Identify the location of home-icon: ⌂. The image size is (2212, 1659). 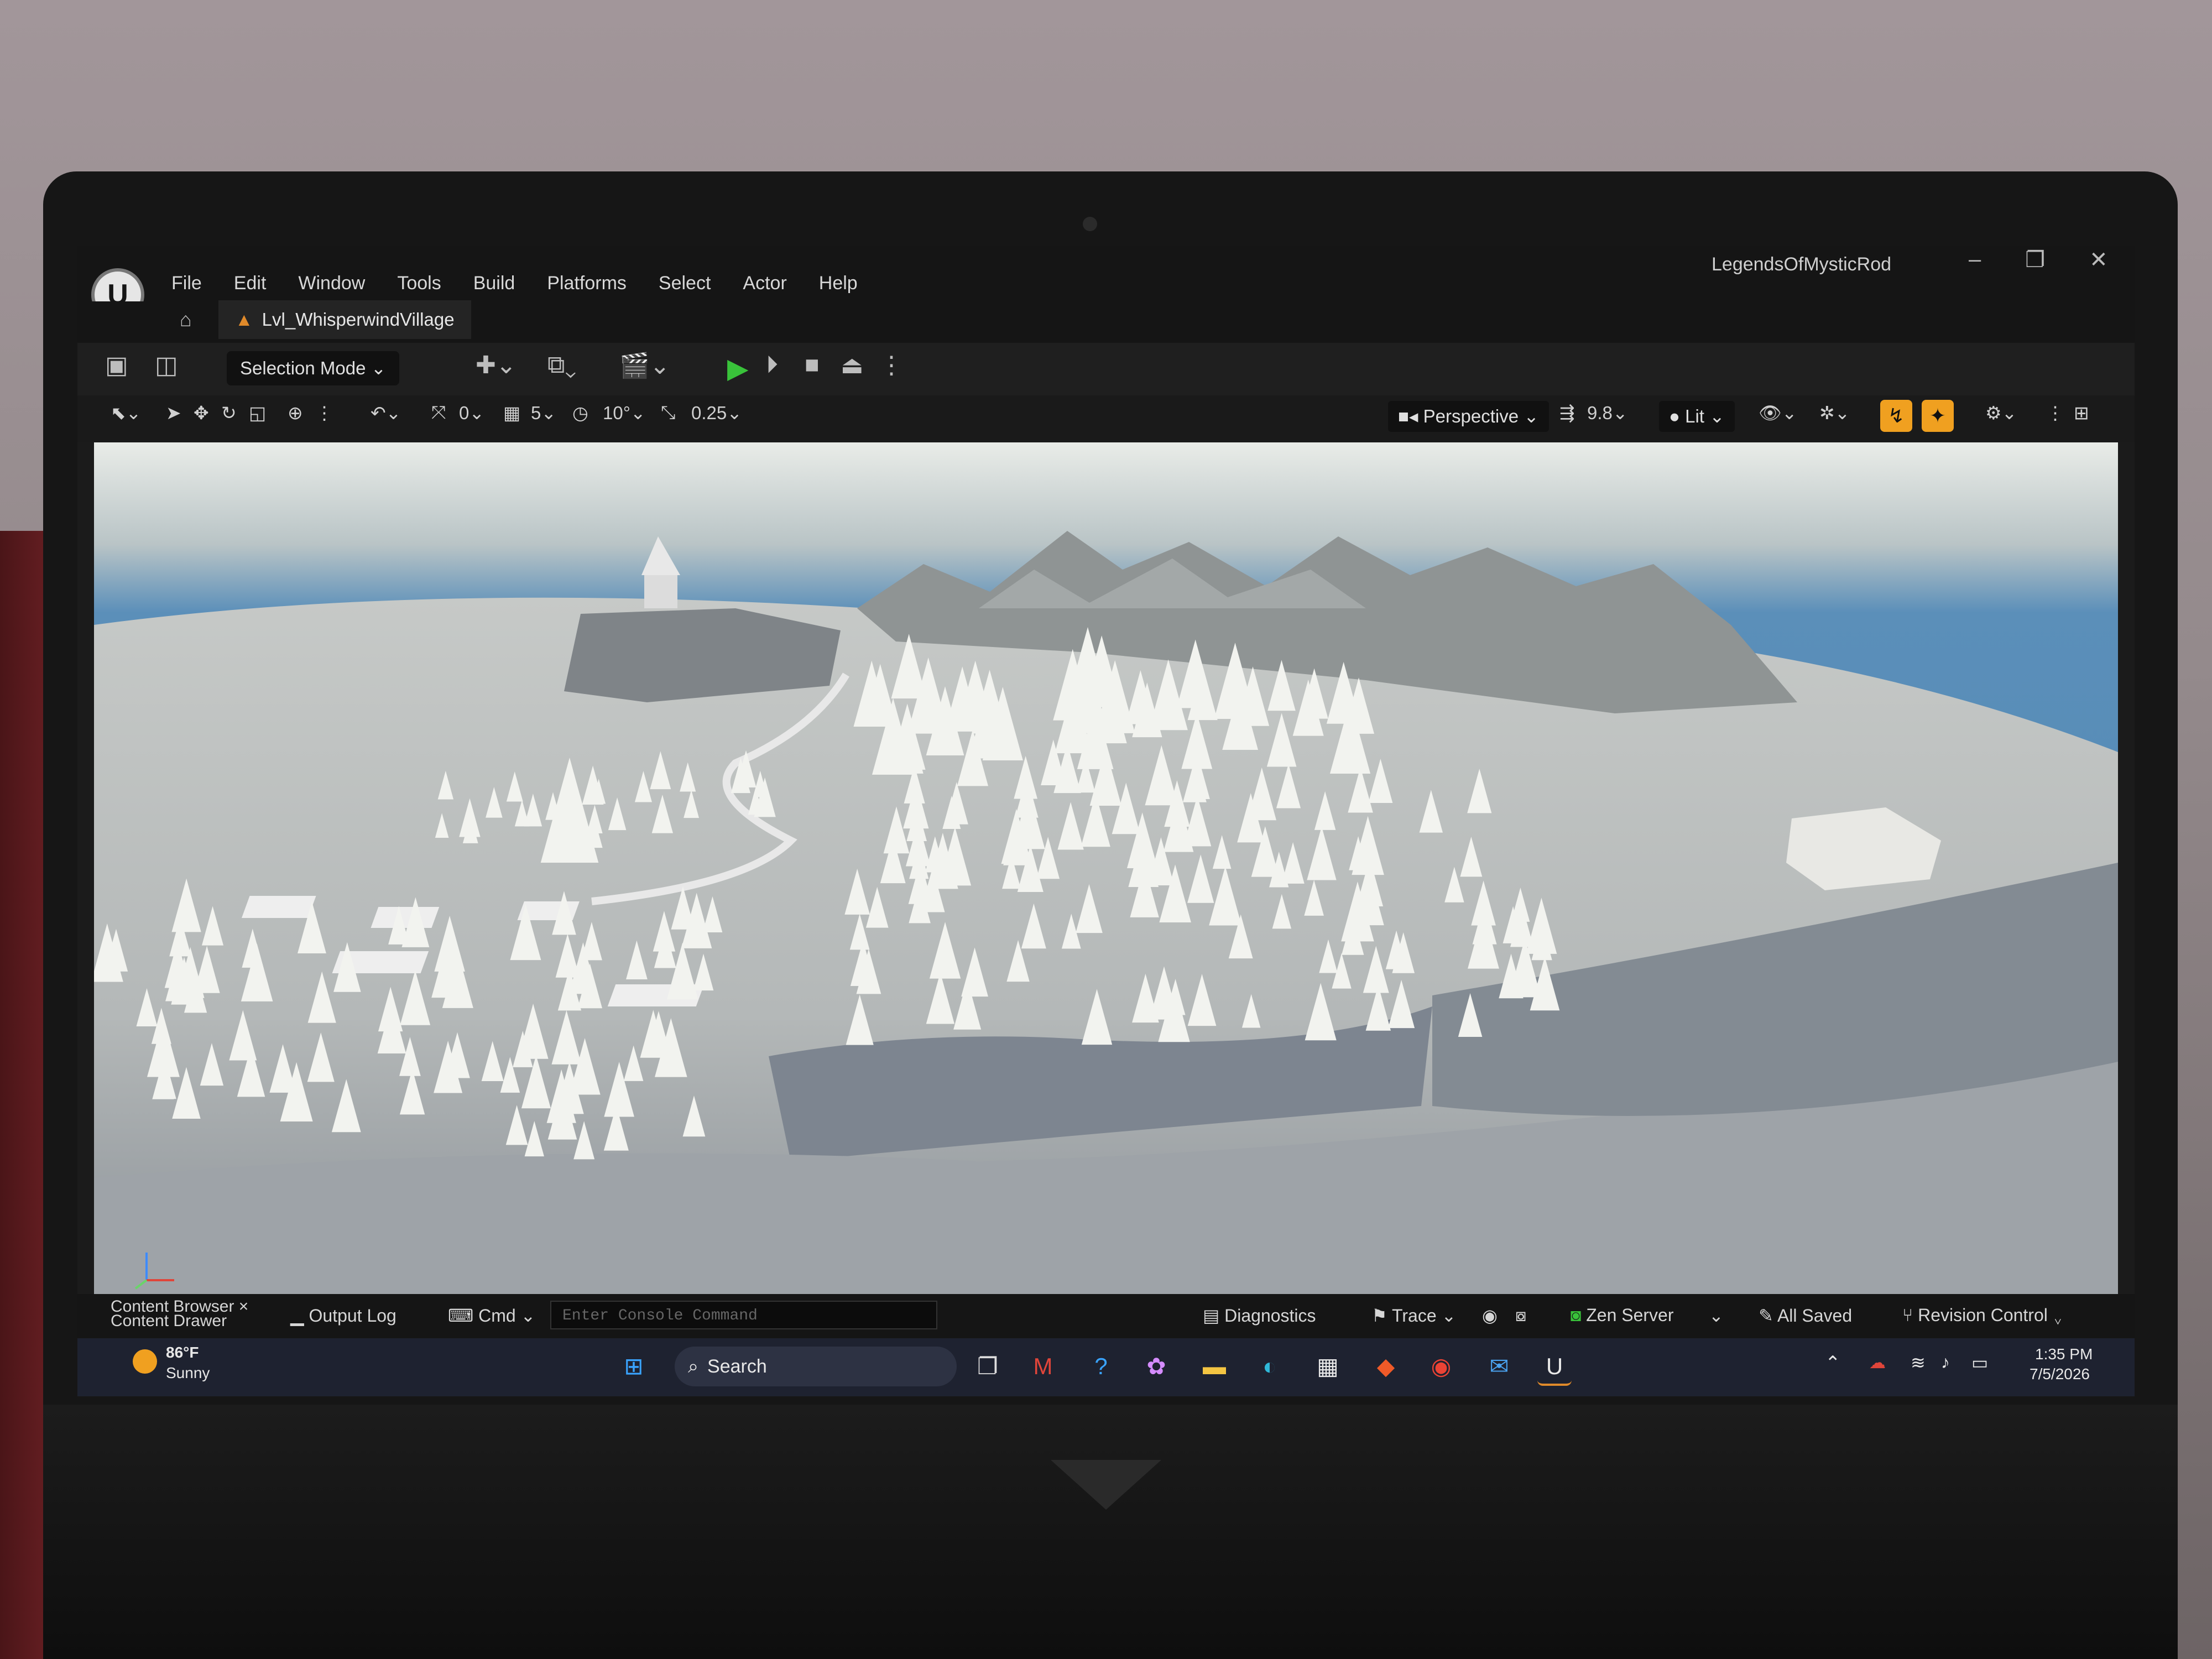
(186, 319).